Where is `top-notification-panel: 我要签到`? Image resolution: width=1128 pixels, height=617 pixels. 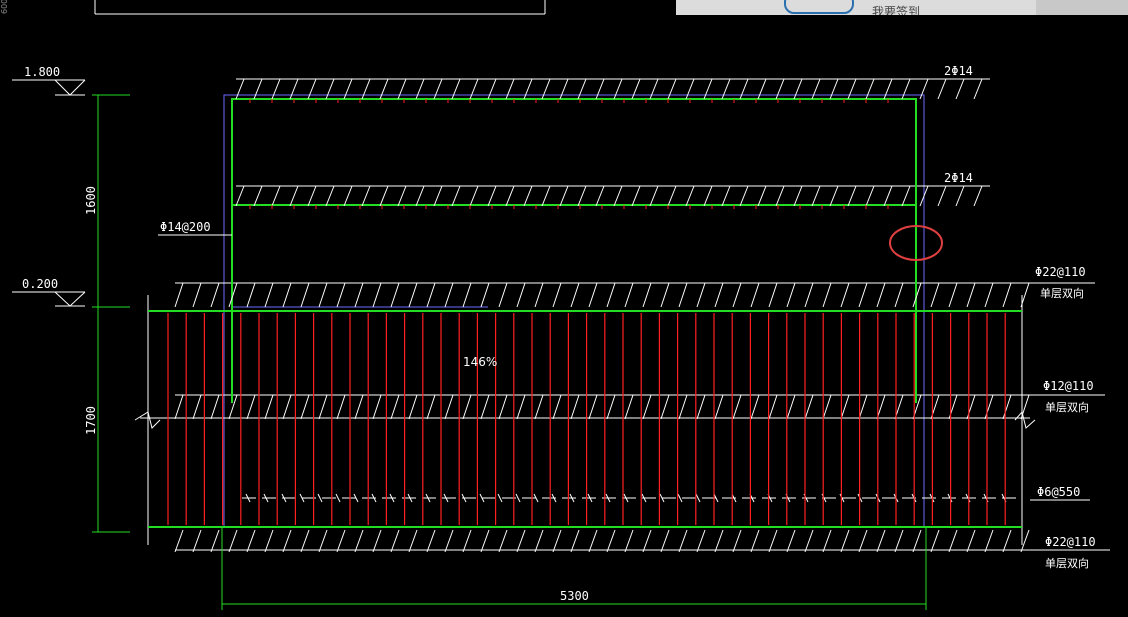 top-notification-panel: 我要签到 is located at coordinates (902, 7).